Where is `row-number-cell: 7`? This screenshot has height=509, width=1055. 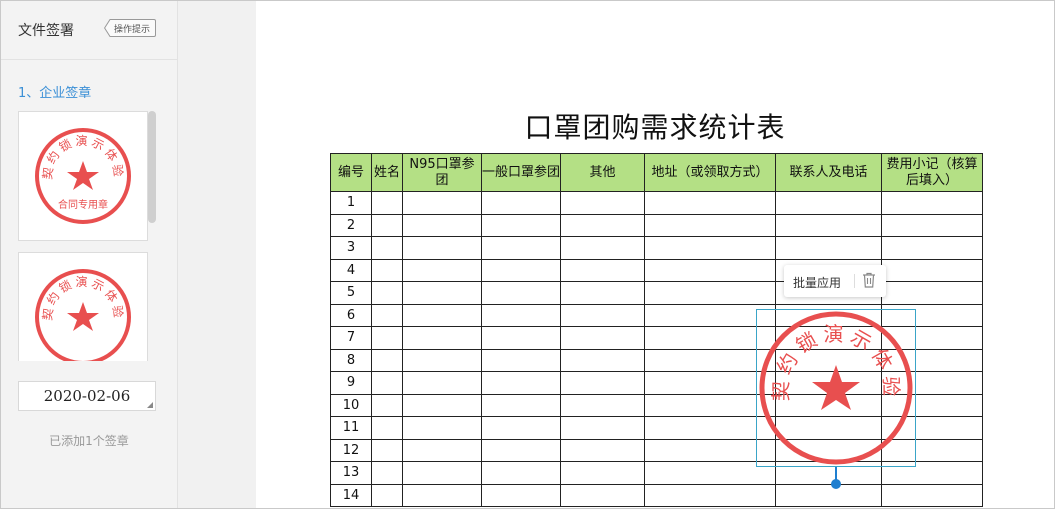
row-number-cell: 7 is located at coordinates (351, 338).